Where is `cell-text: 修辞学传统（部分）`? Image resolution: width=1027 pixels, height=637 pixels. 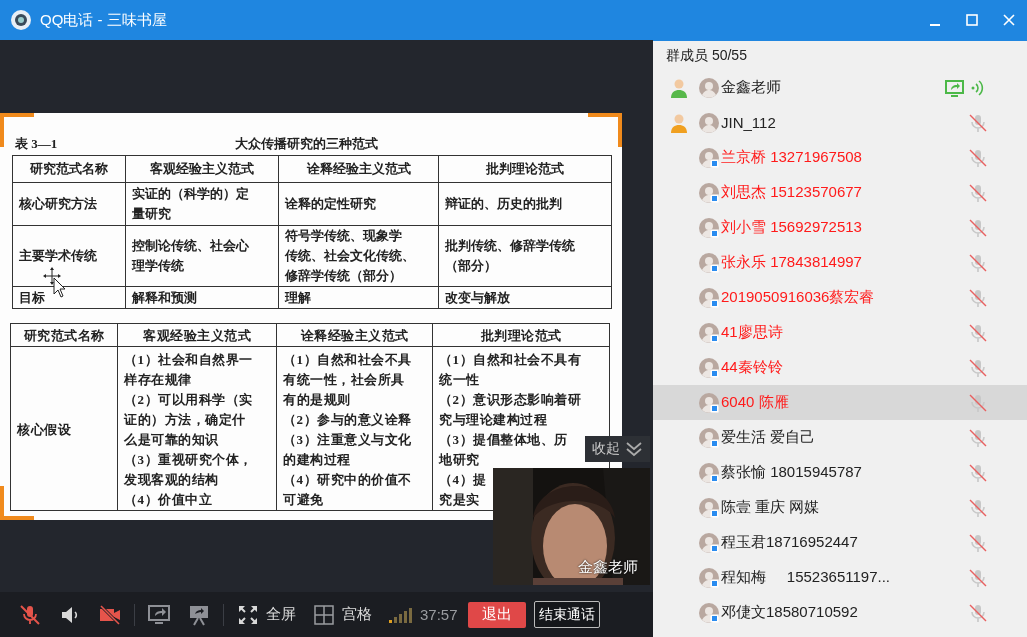
cell-text: 修辞学传统（部分） is located at coordinates (343, 276).